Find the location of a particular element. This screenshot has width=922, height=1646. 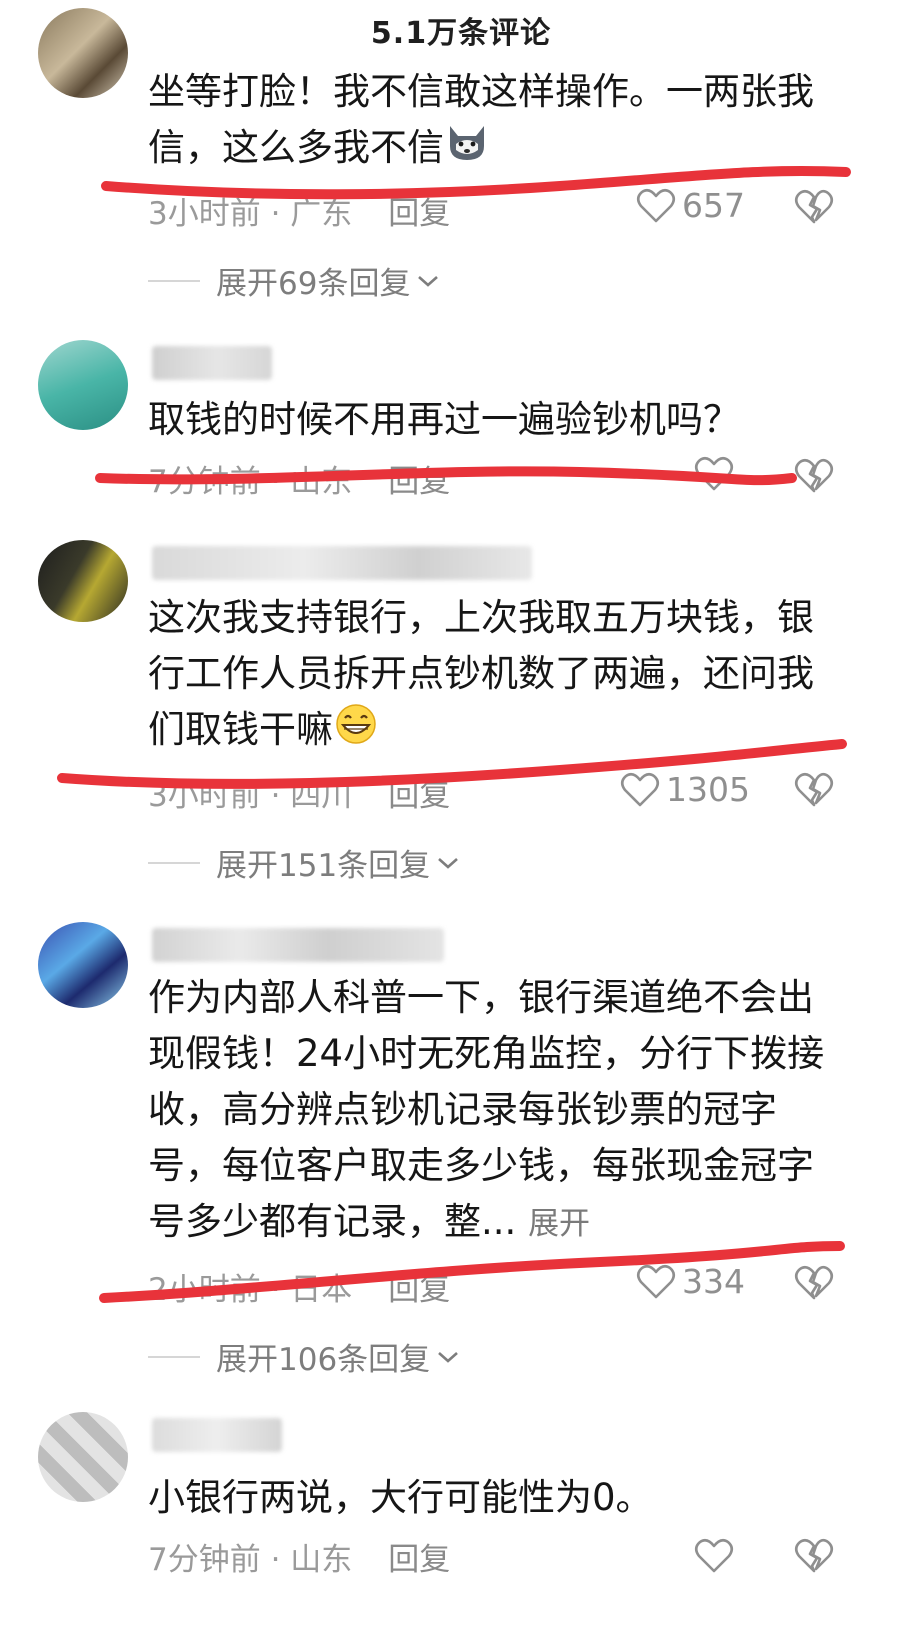

like-button: 334 is located at coordinates (690, 1281).